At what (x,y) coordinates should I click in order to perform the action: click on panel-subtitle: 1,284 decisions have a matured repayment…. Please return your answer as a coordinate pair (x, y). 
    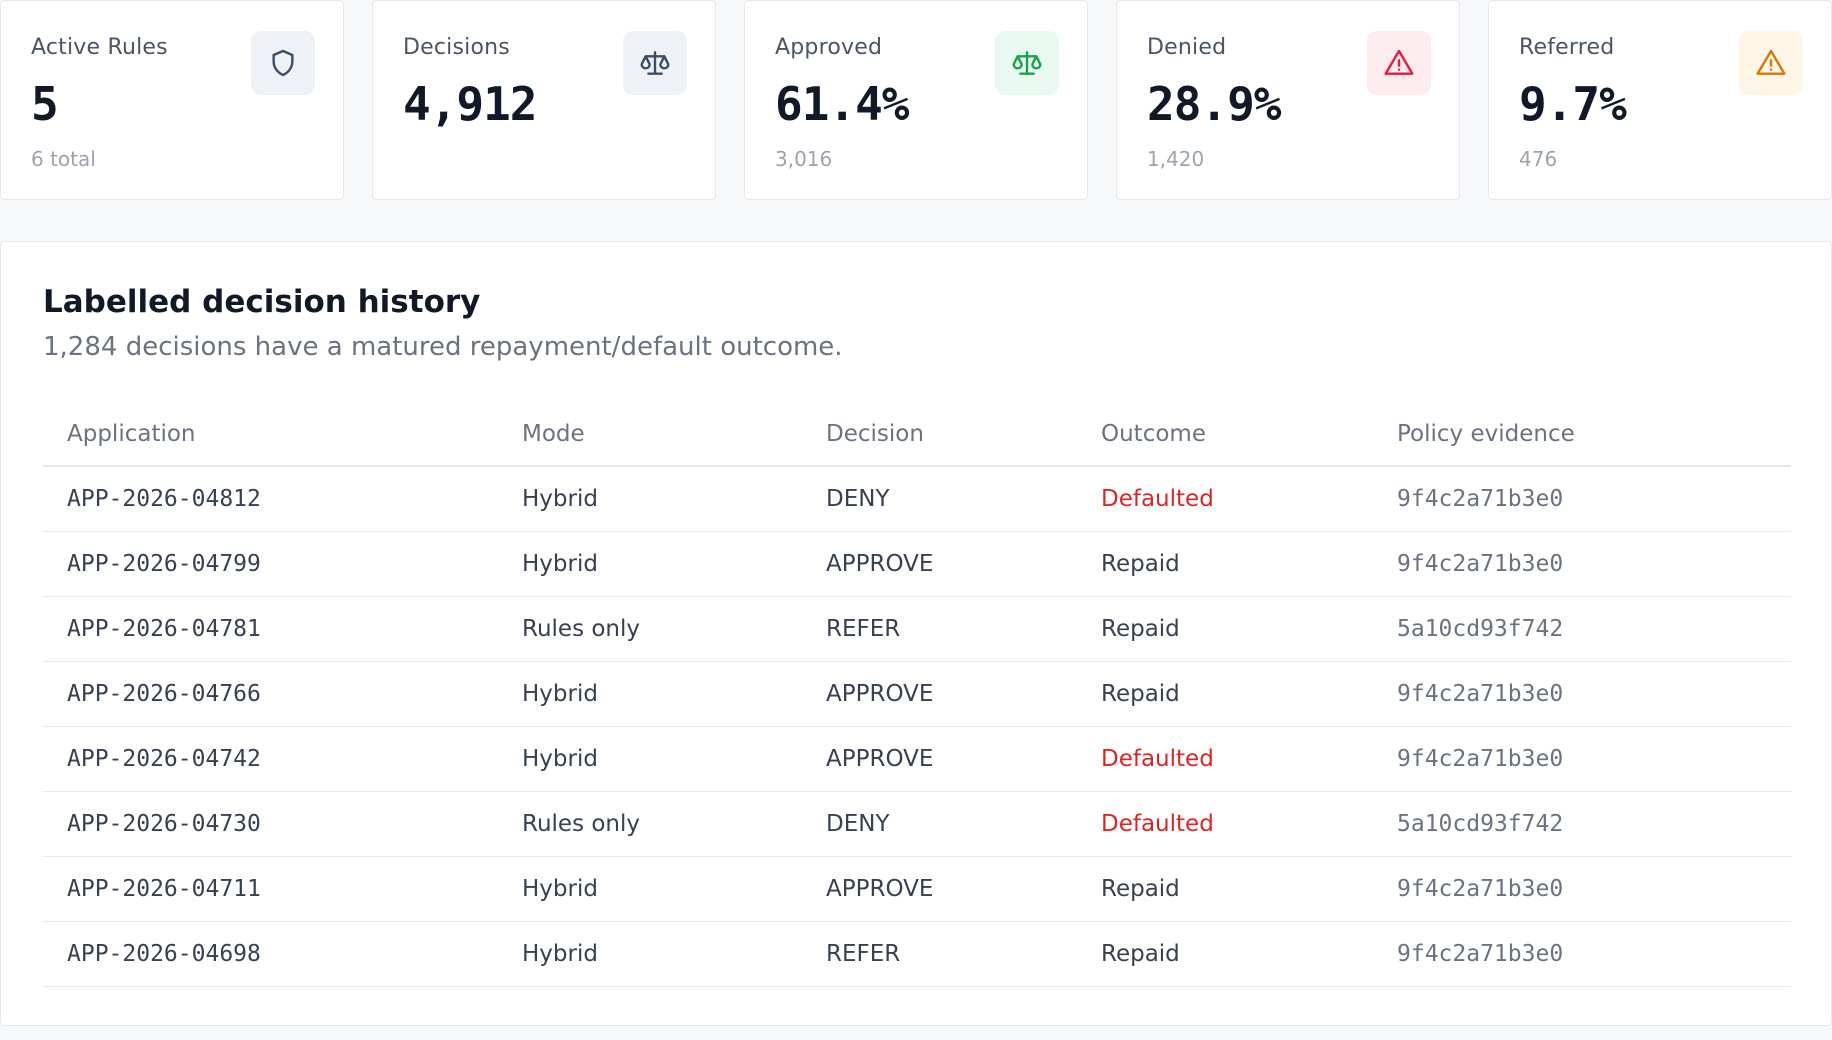
    Looking at the image, I should click on (443, 347).